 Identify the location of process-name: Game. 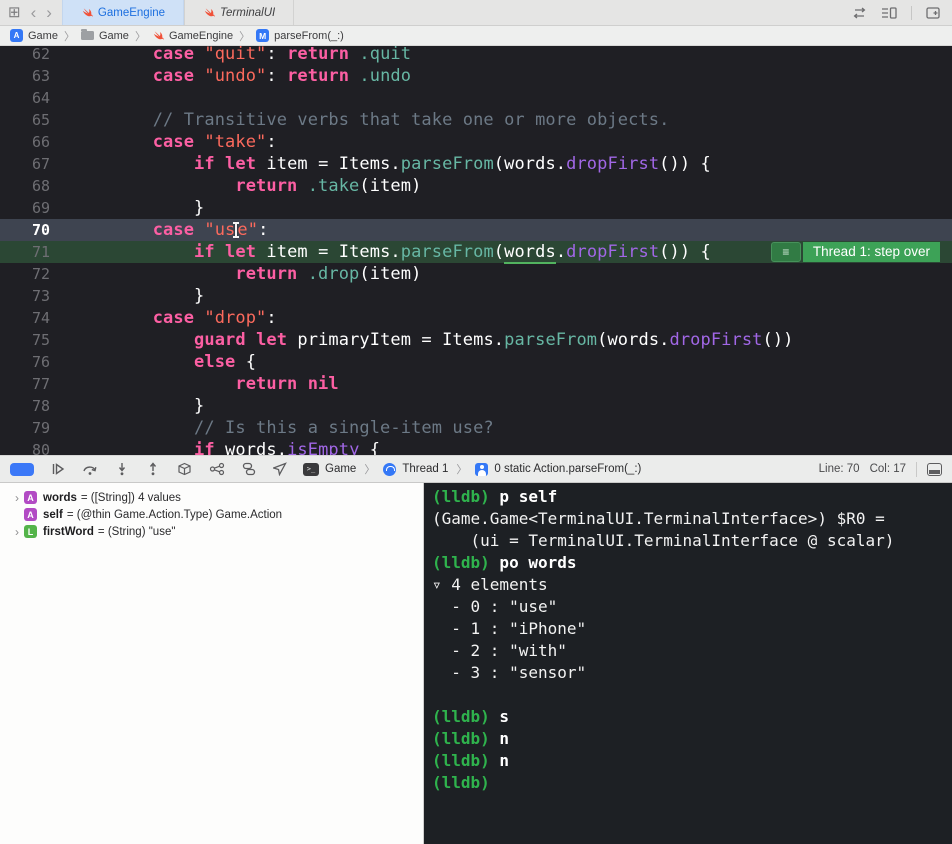
(340, 469).